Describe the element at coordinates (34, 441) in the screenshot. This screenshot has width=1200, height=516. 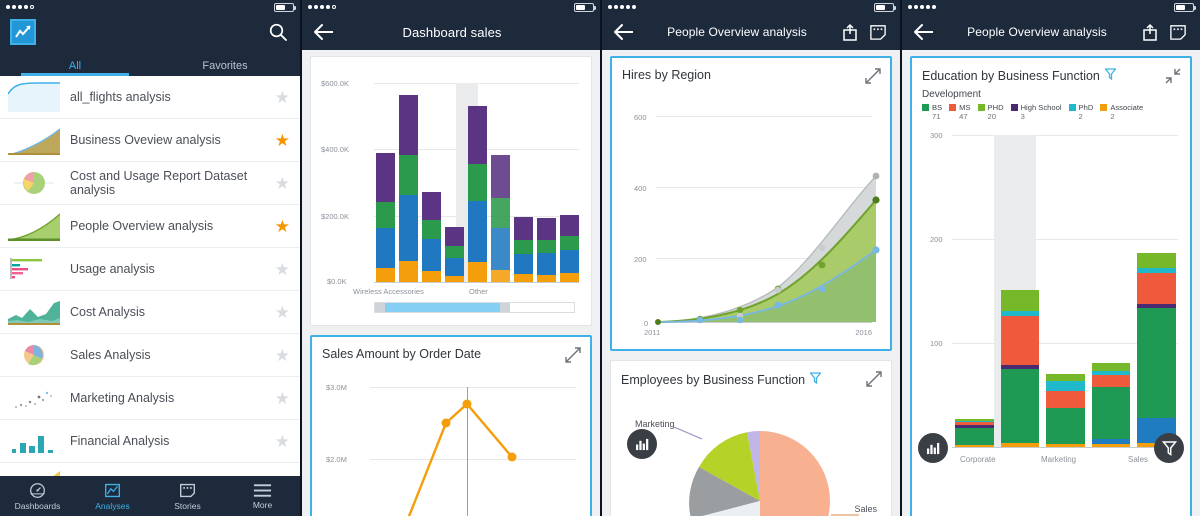
I see `vbar-thumb-icon` at that location.